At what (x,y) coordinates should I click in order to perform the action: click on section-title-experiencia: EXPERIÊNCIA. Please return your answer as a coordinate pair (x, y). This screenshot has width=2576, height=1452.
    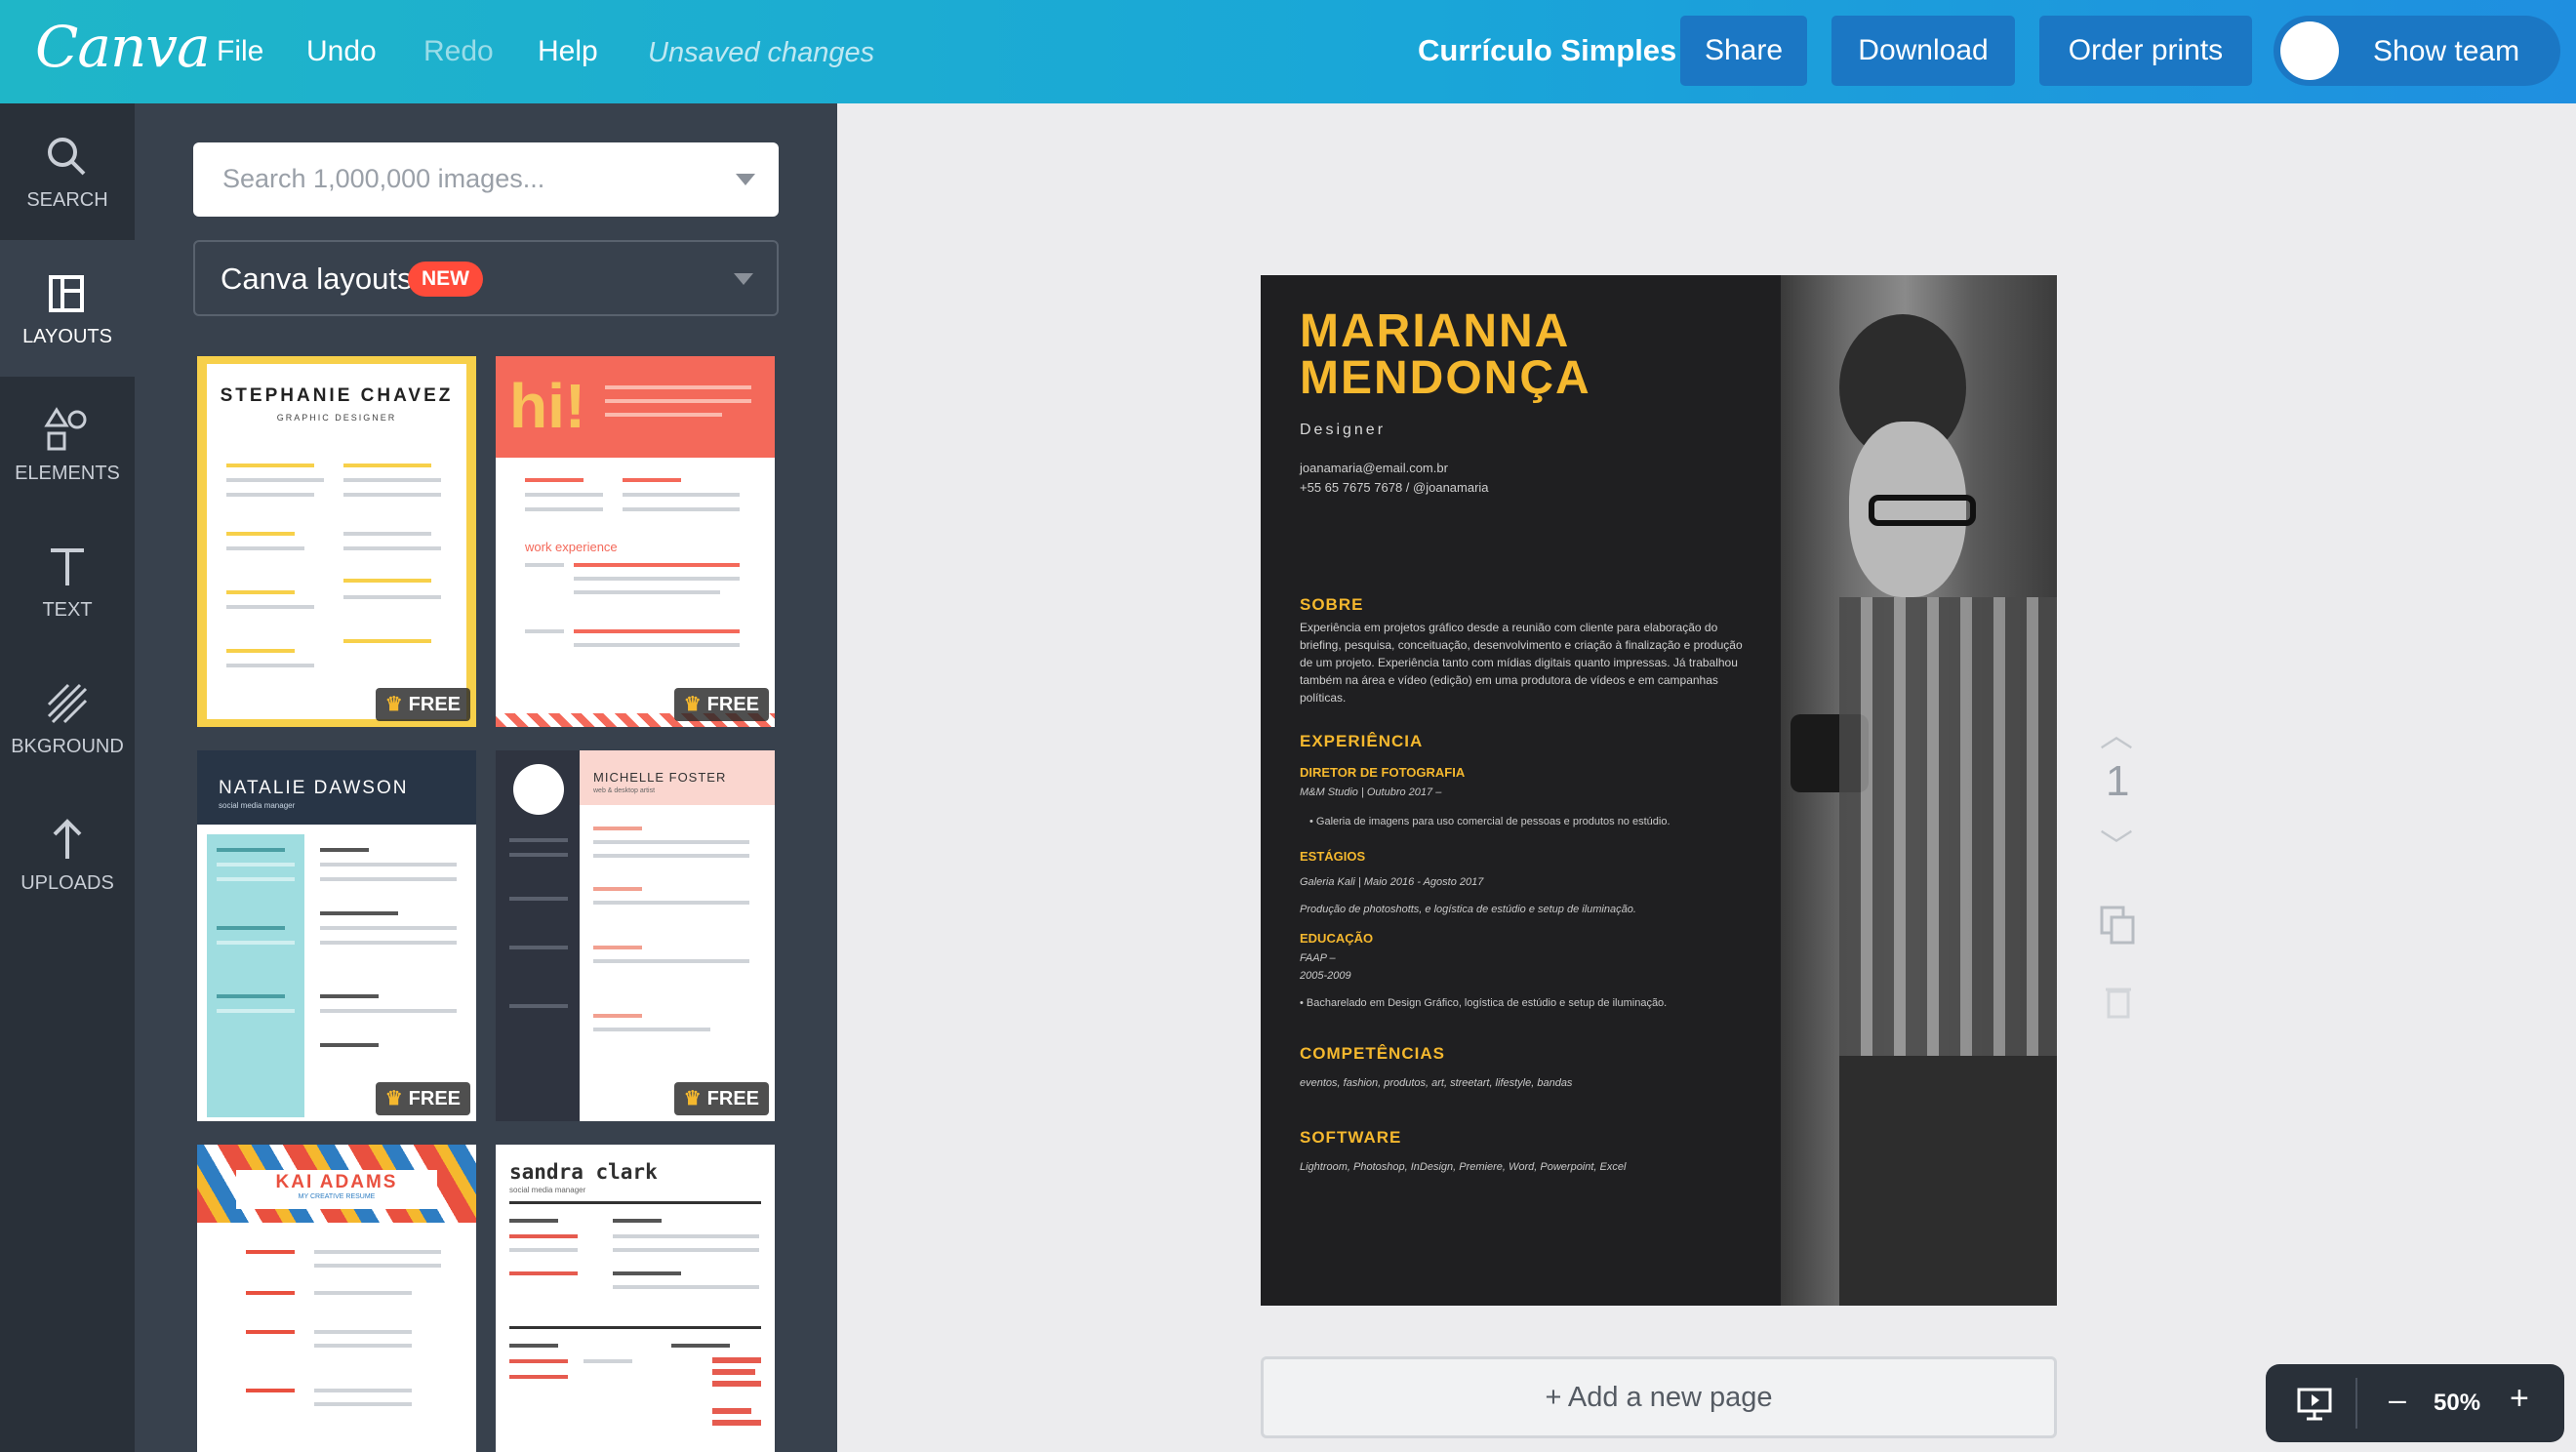
    Looking at the image, I should click on (1361, 741).